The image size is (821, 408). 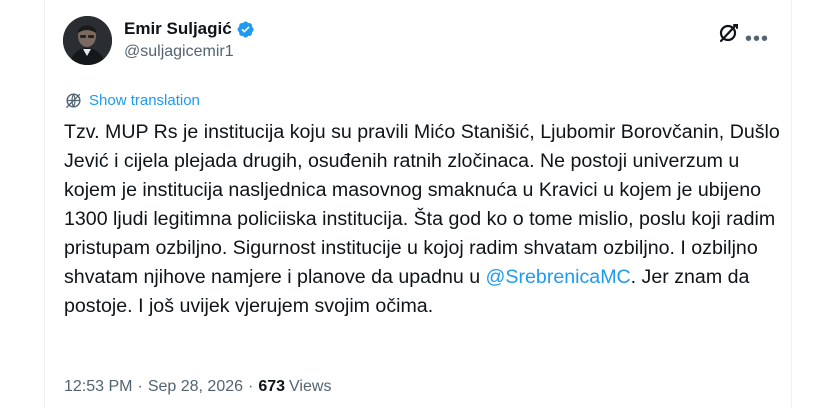 I want to click on author-handle: @suljagicemir1, so click(x=189, y=52).